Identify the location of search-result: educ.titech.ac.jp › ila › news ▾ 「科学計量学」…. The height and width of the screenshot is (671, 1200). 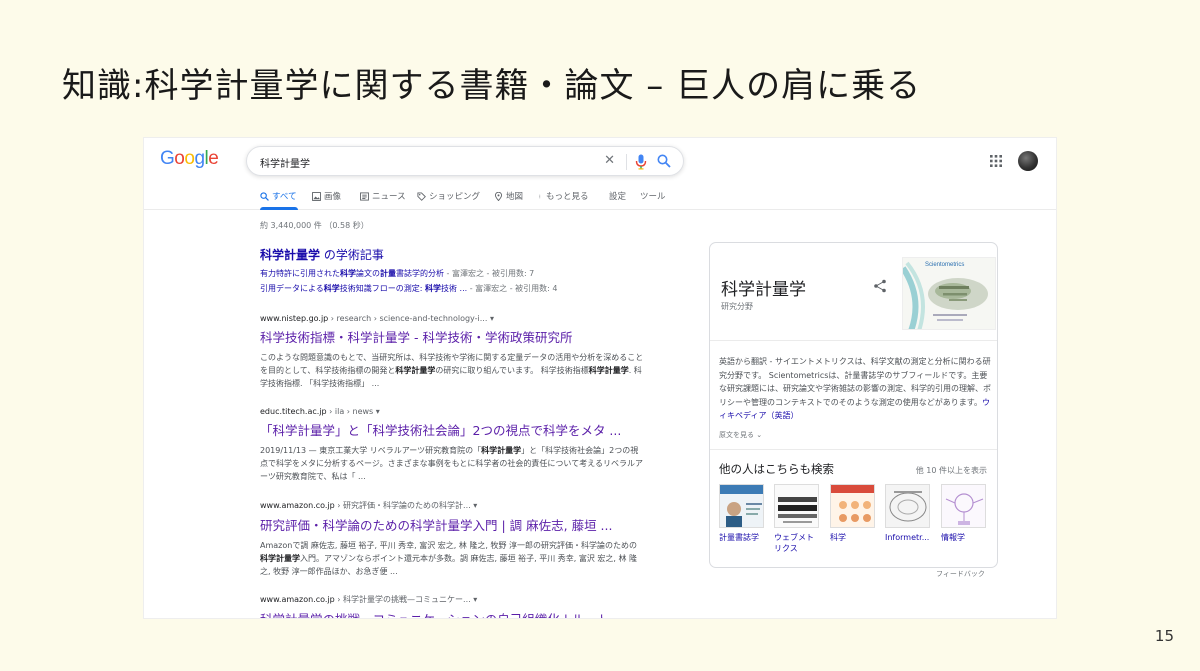
(452, 445).